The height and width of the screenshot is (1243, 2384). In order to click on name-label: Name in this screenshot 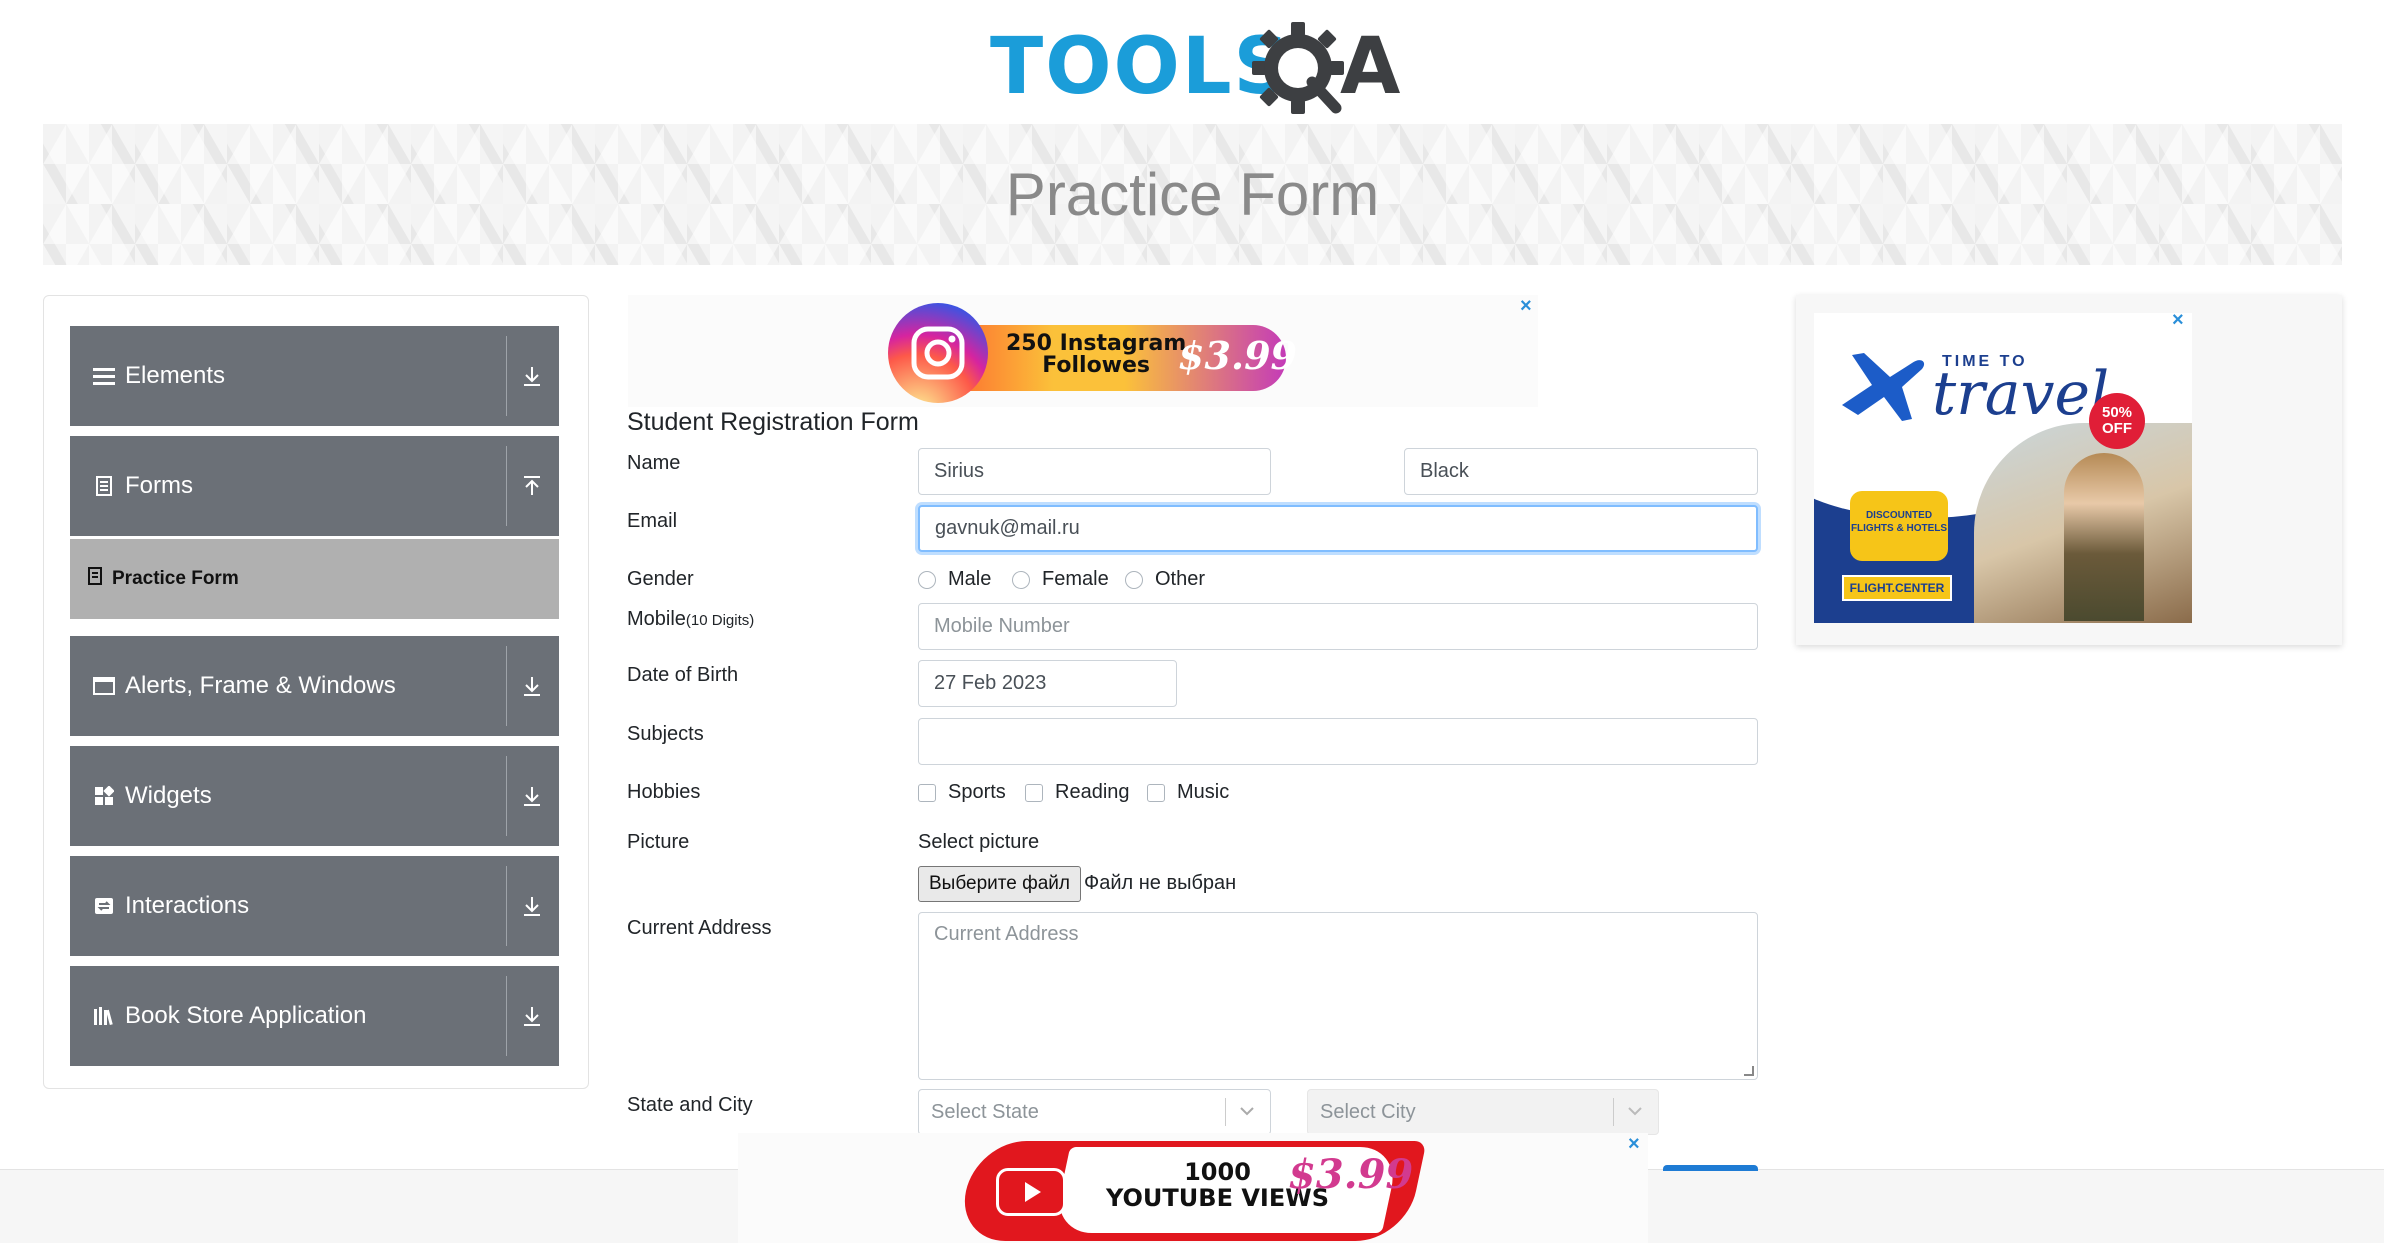, I will do `click(654, 463)`.